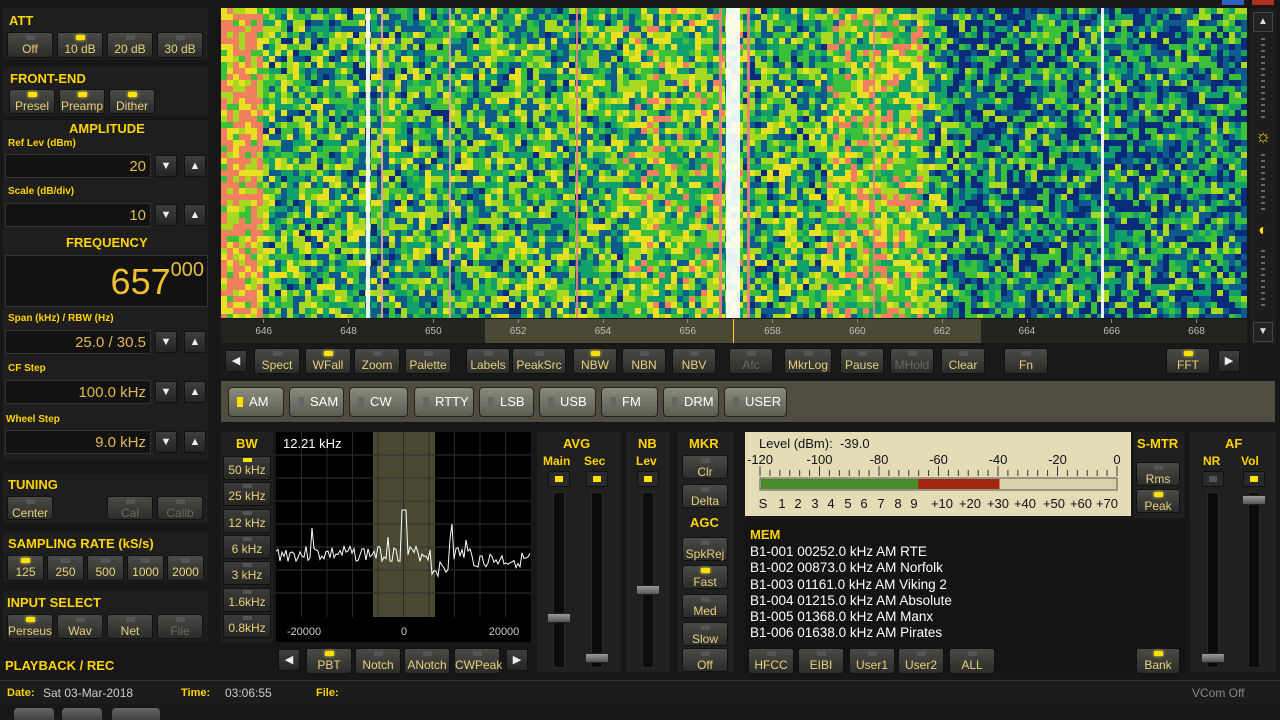 Image resolution: width=1280 pixels, height=720 pixels. Describe the element at coordinates (428, 361) in the screenshot. I see `toolbar-palette-button: Palette` at that location.